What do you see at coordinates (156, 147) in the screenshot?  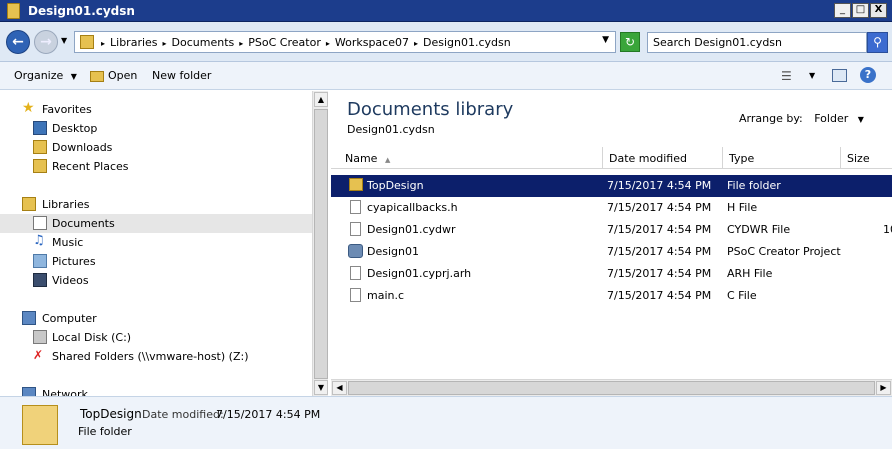 I see `nav-downloads: Downloads` at bounding box center [156, 147].